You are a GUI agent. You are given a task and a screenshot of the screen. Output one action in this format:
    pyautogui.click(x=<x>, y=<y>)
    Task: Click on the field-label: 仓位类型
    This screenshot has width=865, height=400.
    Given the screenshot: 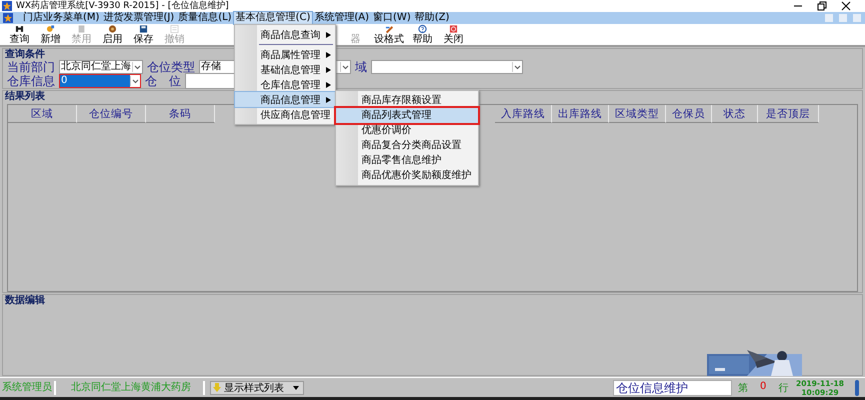 What is the action you would take?
    pyautogui.click(x=171, y=67)
    